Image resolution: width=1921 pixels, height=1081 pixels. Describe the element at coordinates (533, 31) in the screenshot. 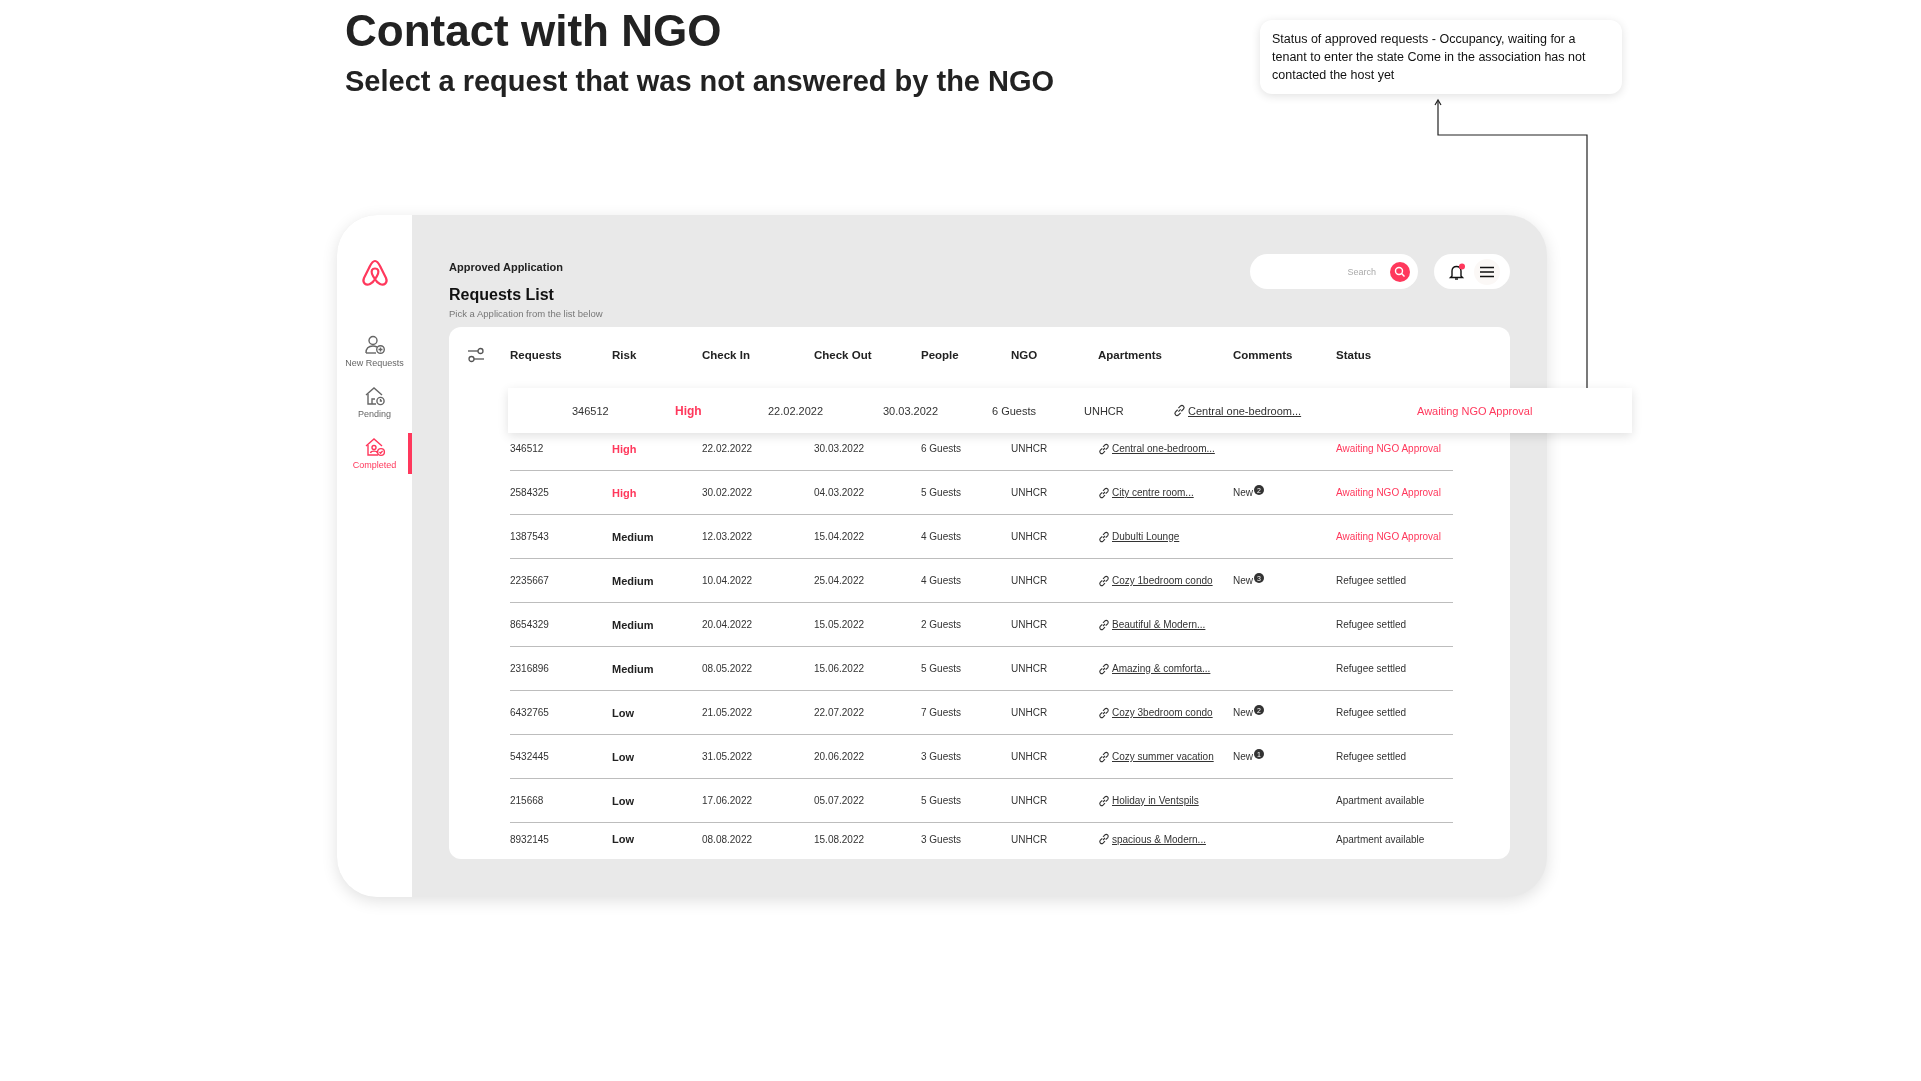

I see `page-title: Contact with NGO` at that location.